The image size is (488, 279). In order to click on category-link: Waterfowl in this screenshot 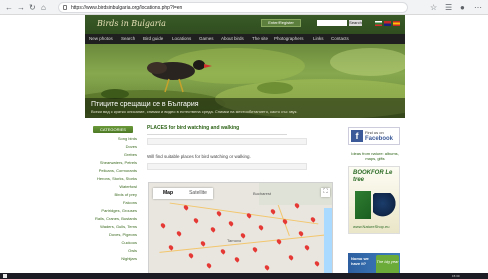, I will do `click(111, 186)`.